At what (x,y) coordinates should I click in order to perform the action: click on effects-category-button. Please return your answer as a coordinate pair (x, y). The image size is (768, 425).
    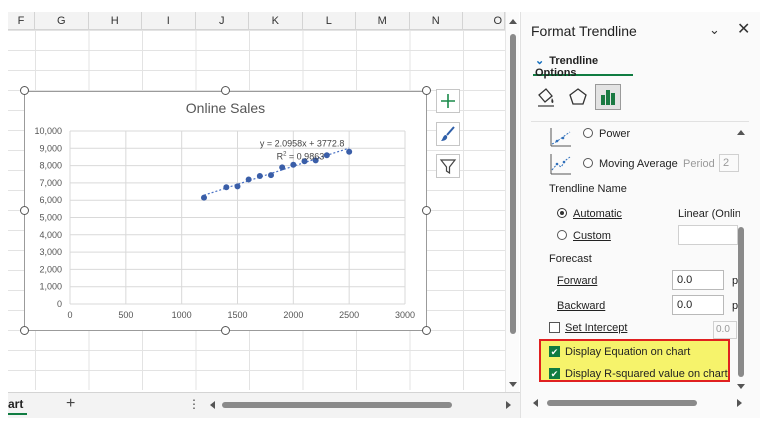
    Looking at the image, I should click on (578, 97).